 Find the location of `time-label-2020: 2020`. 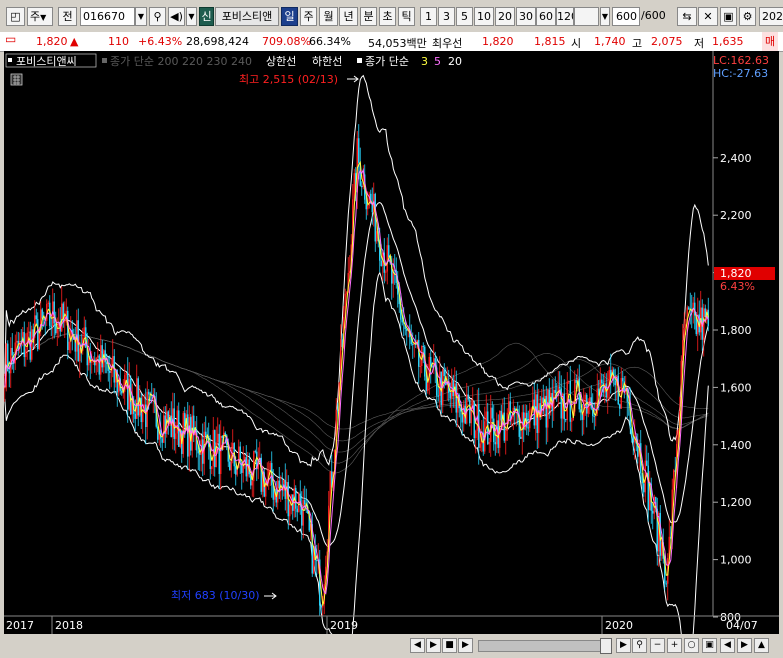

time-label-2020: 2020 is located at coordinates (619, 625).